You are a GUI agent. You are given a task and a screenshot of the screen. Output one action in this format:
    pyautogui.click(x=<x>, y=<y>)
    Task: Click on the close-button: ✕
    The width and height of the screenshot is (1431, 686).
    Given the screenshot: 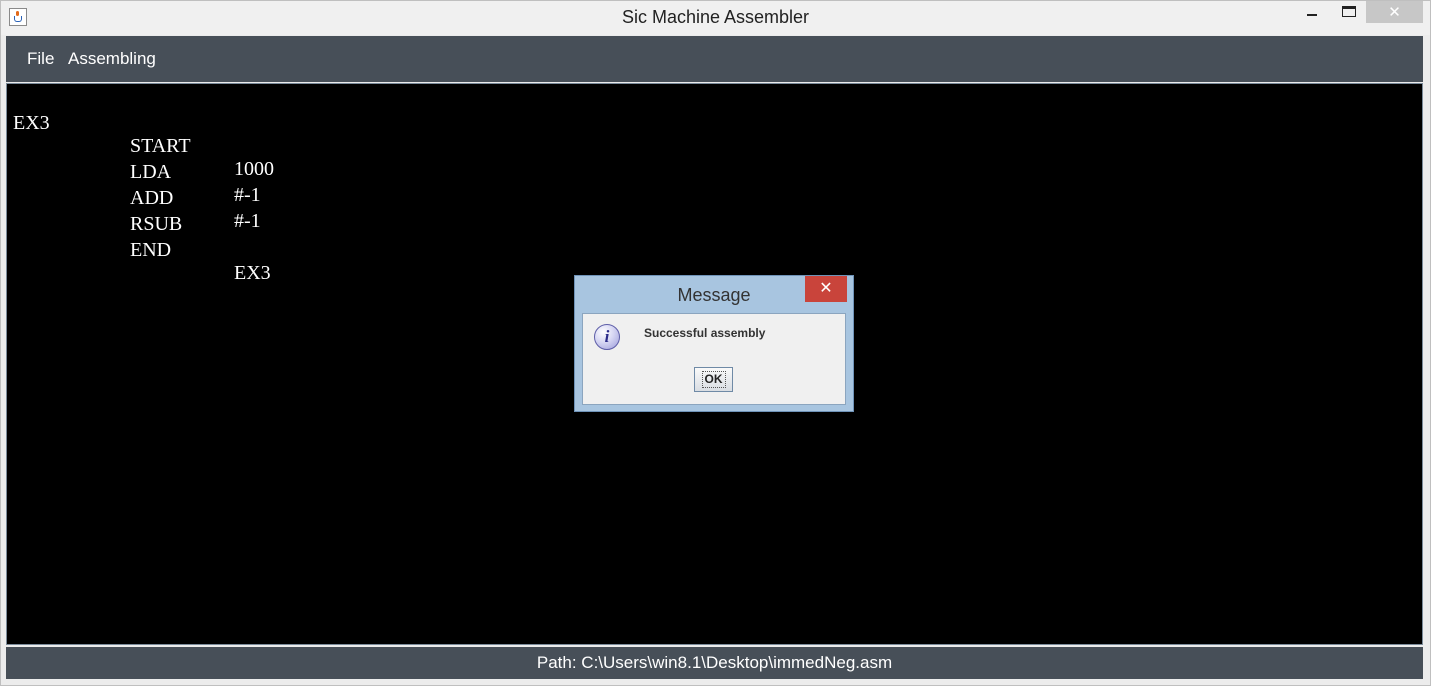 What is the action you would take?
    pyautogui.click(x=1394, y=12)
    